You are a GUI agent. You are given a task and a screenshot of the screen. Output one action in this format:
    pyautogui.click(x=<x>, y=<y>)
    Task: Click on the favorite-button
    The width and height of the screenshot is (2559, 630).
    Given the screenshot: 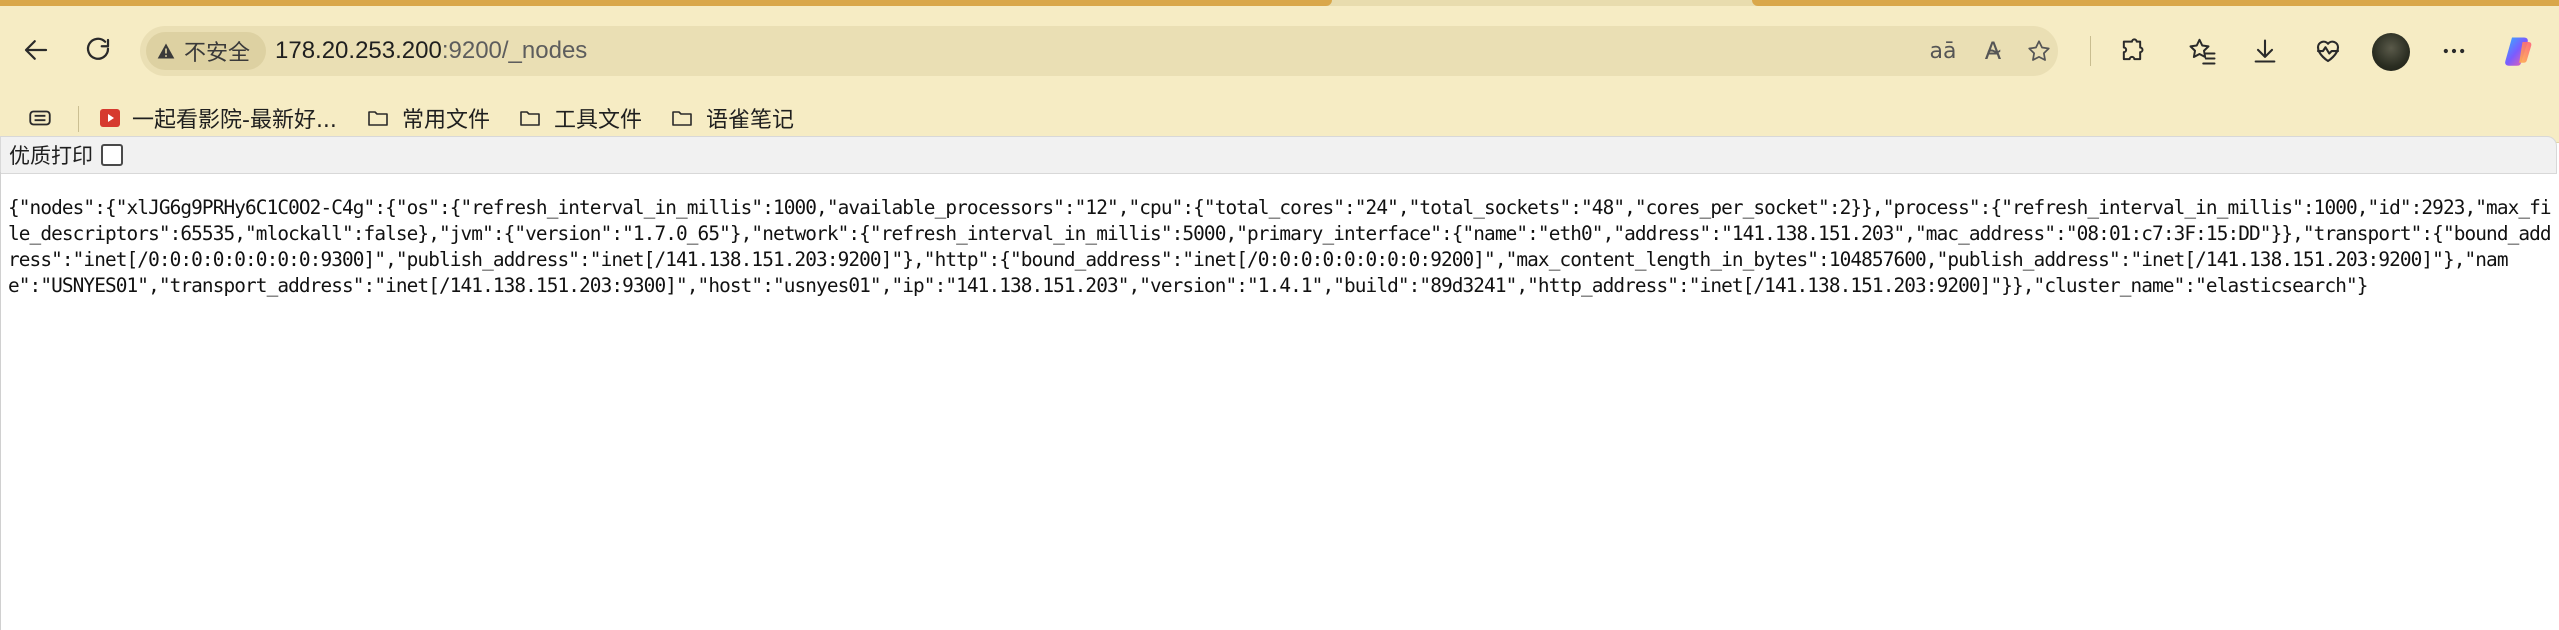 What is the action you would take?
    pyautogui.click(x=2039, y=51)
    